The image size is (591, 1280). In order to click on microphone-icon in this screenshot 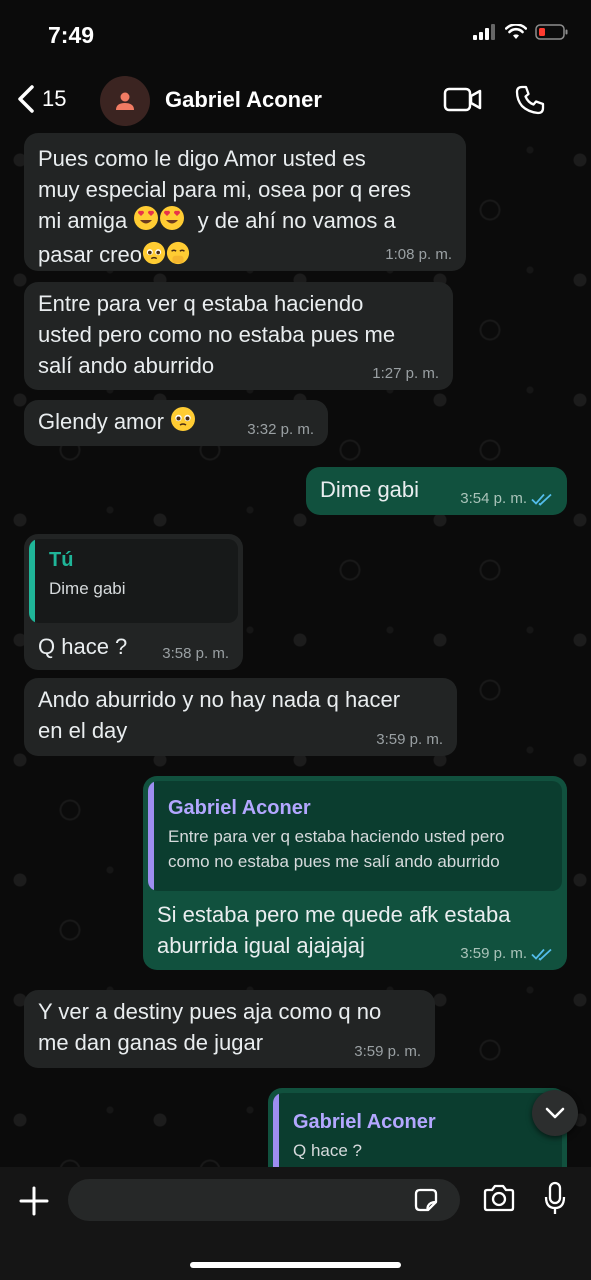, I will do `click(555, 1197)`.